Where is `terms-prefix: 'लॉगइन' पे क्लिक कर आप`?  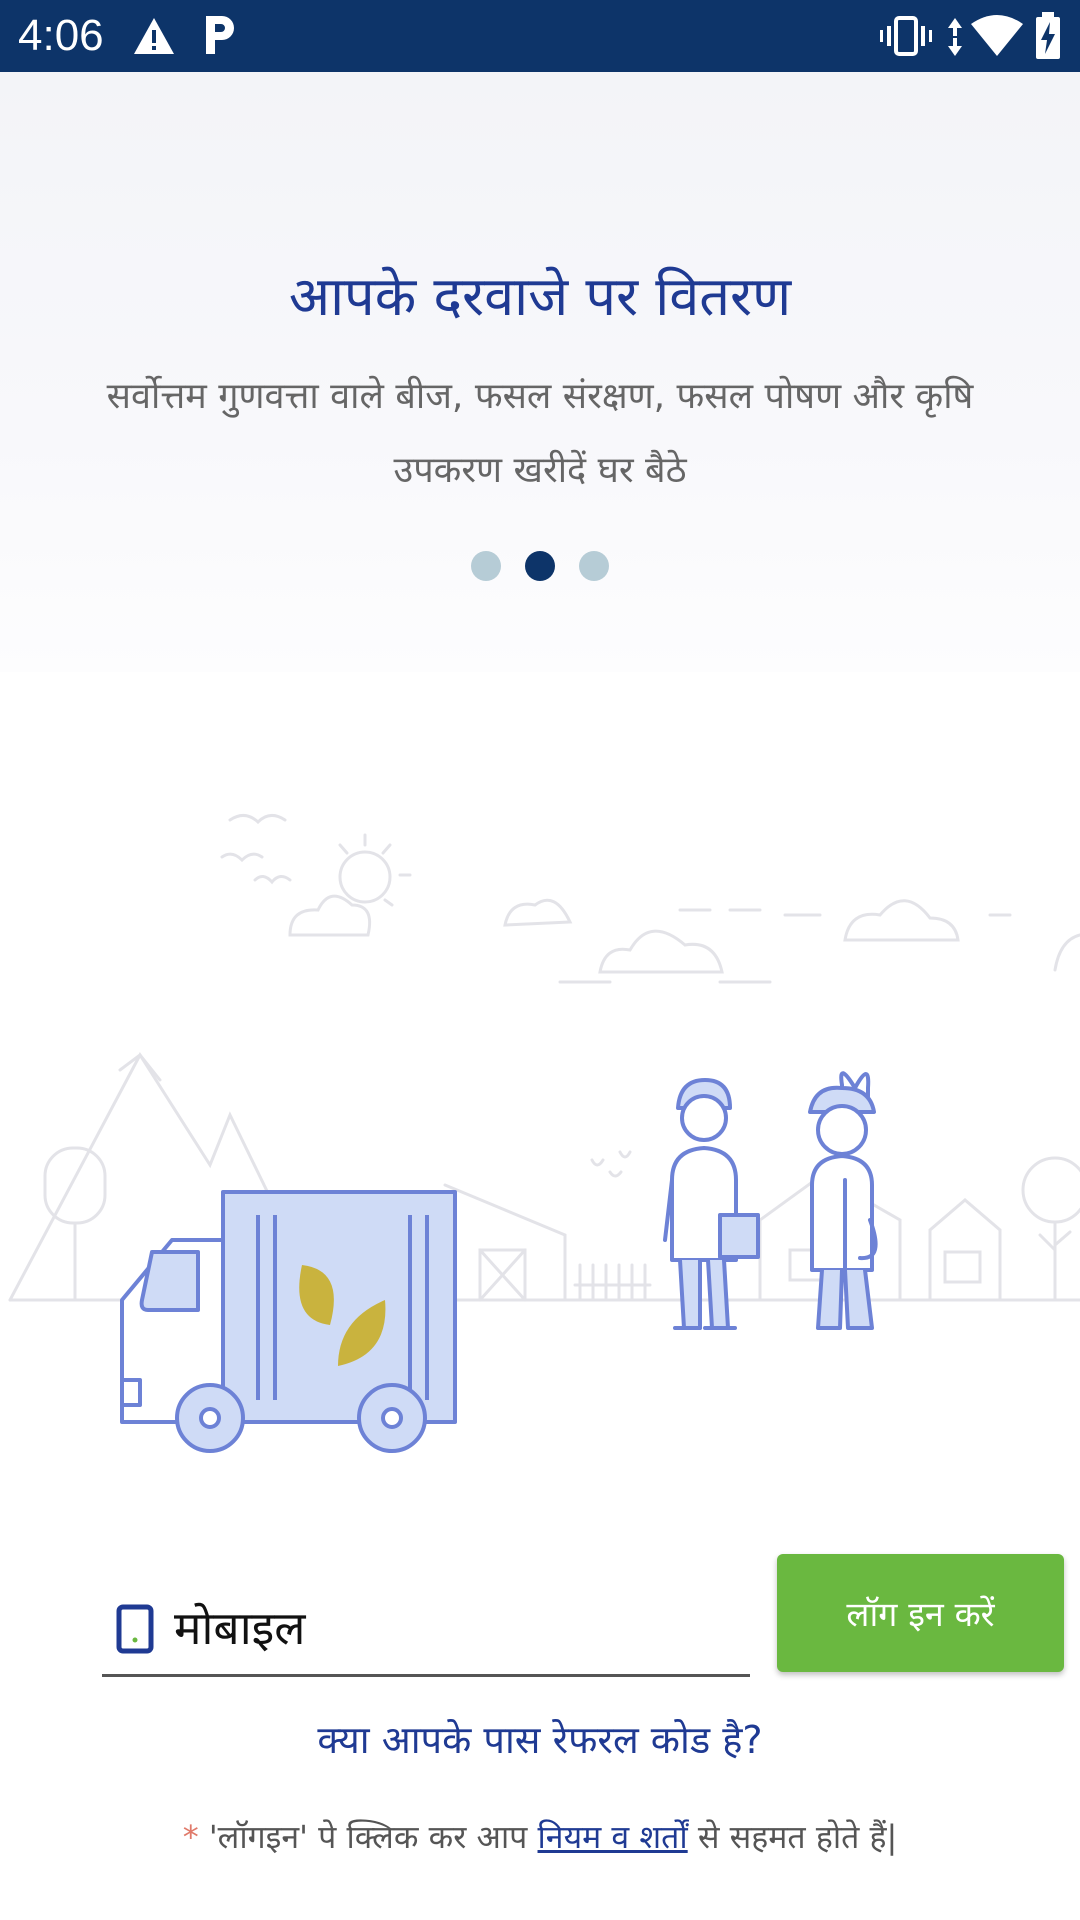 terms-prefix: 'लॉगइन' पे क्लिक कर आप is located at coordinates (368, 1837).